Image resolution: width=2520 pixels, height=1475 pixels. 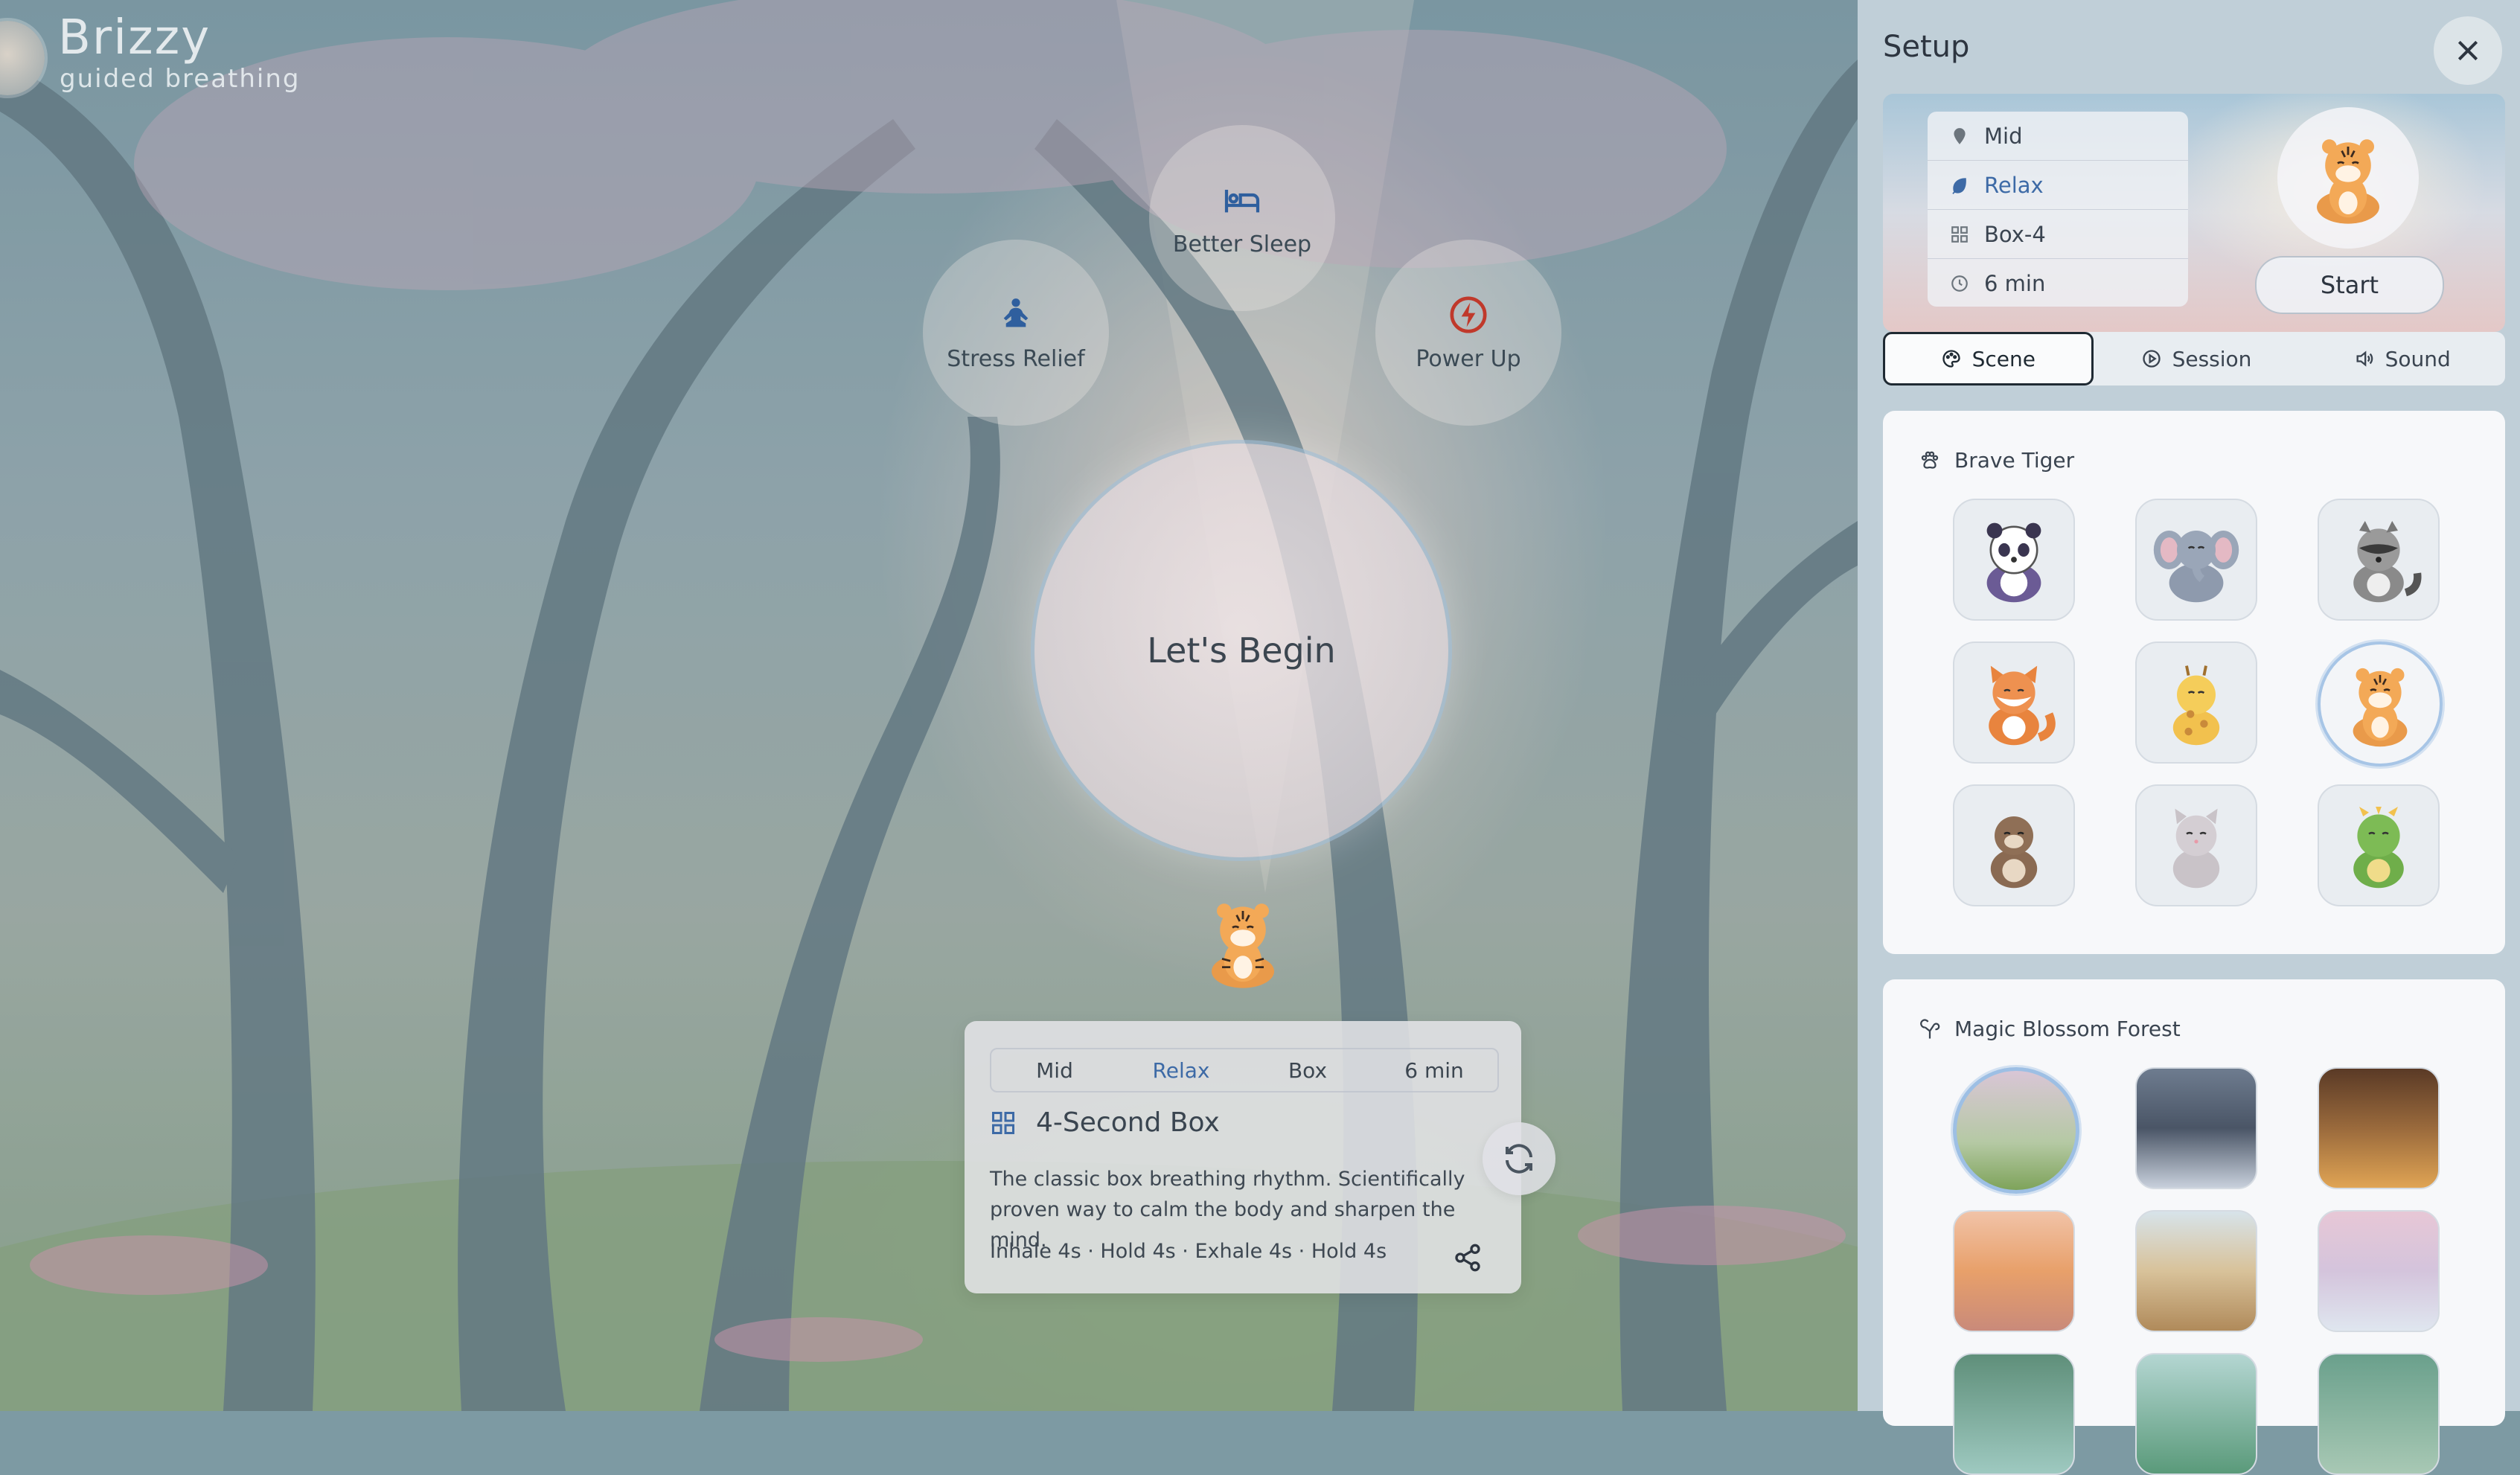 What do you see at coordinates (1951, 359) in the screenshot?
I see `palette-icon` at bounding box center [1951, 359].